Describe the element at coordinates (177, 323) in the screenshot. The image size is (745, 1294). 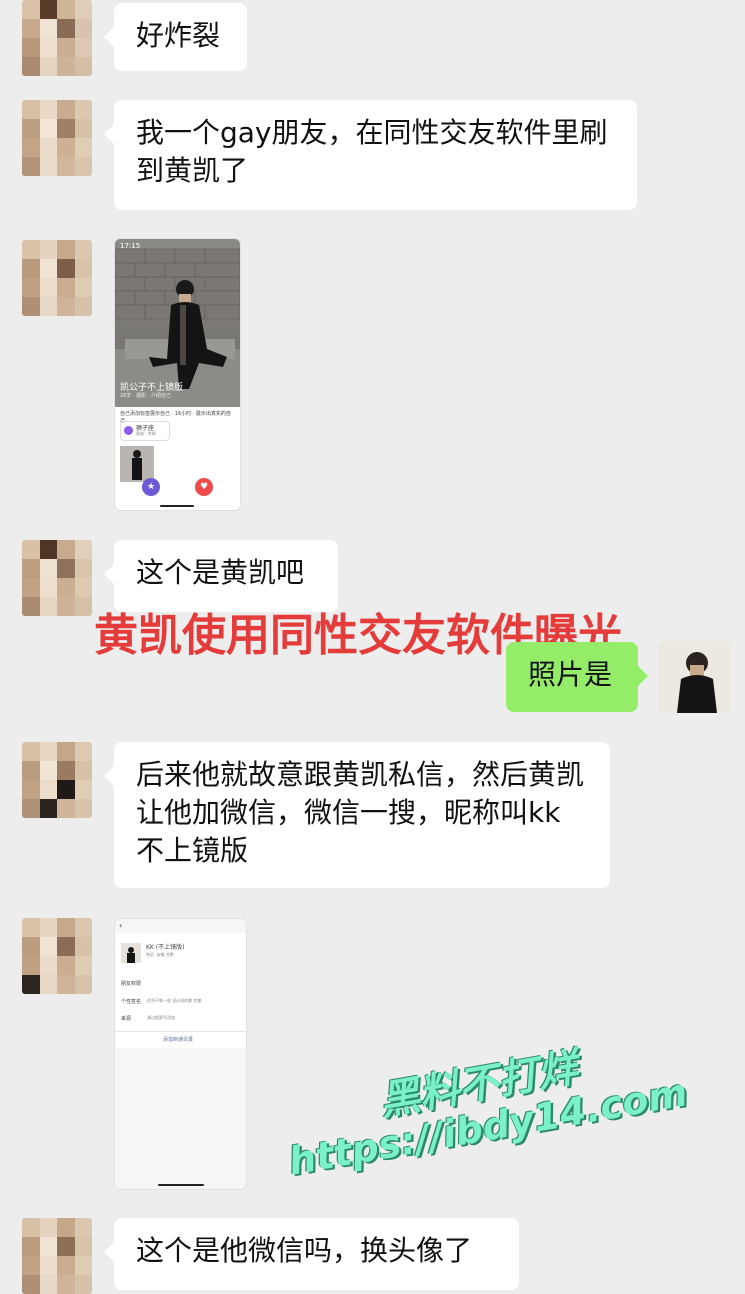
I see `profile-photo: 17:15 凯公子不上镜版 28岁 · 摄影 · 介绍自己` at that location.